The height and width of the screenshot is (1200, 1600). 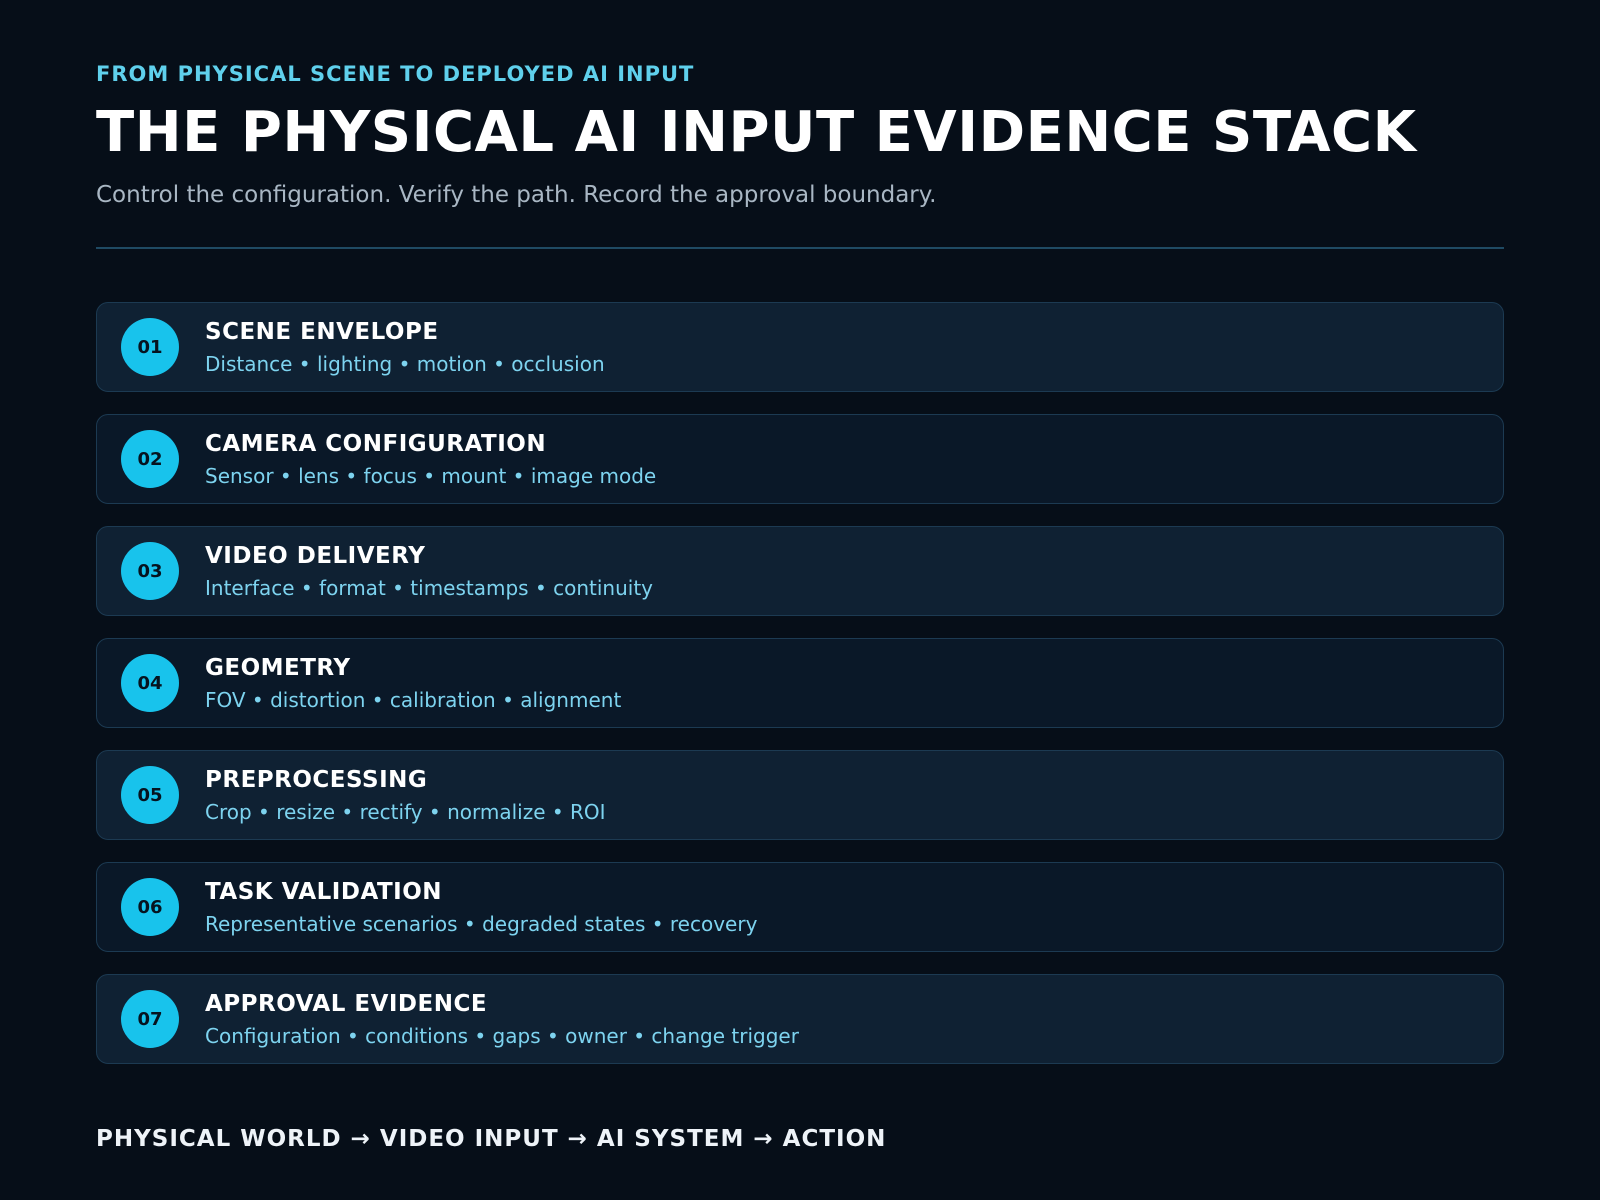 What do you see at coordinates (376, 444) in the screenshot?
I see `layer-title: CAMERA CONFIGURATION` at bounding box center [376, 444].